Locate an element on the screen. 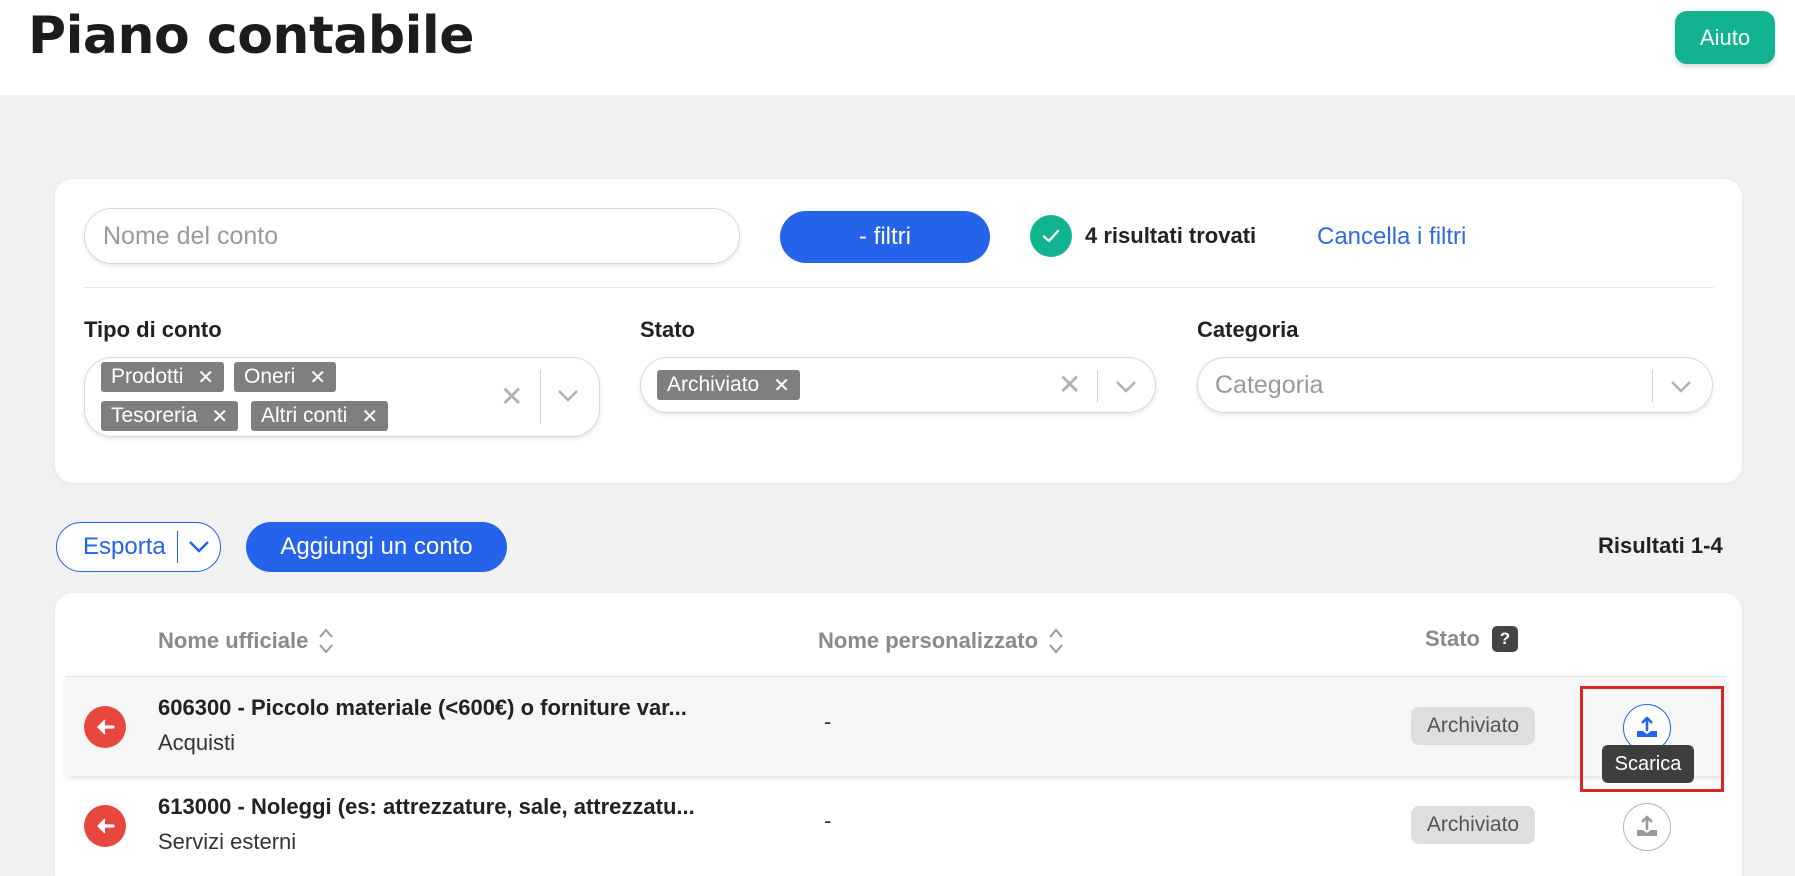 This screenshot has width=1795, height=876. upload-icon is located at coordinates (1647, 825).